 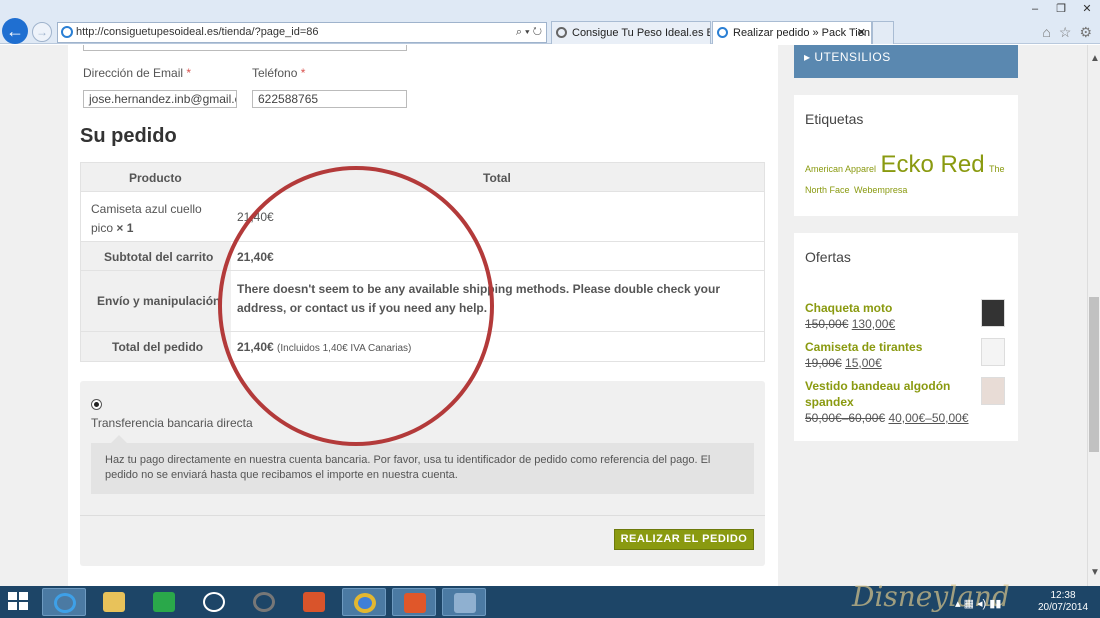 What do you see at coordinates (1035, 9) in the screenshot?
I see `minimize-icon: –` at bounding box center [1035, 9].